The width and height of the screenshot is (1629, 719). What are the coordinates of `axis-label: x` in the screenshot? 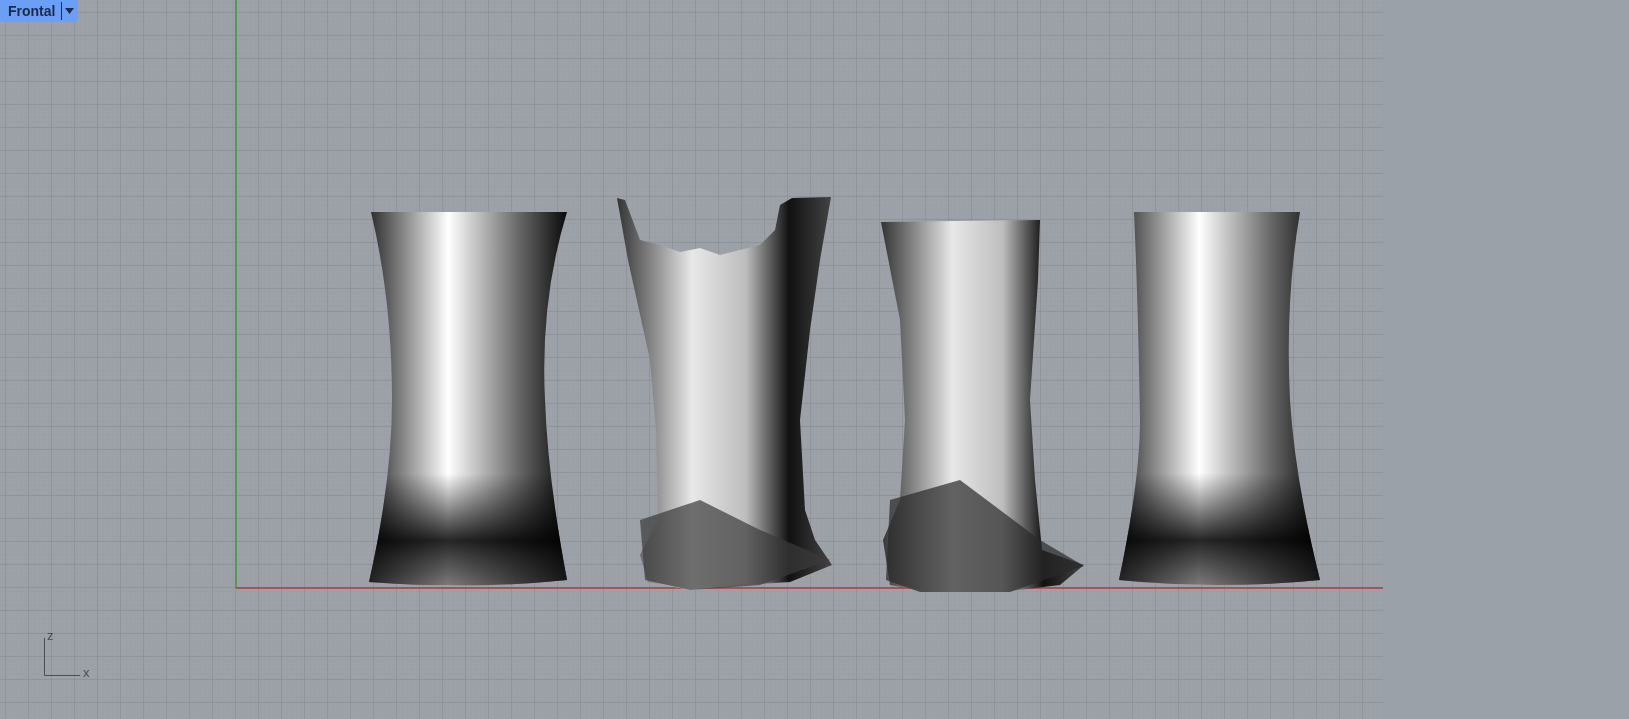 It's located at (86, 672).